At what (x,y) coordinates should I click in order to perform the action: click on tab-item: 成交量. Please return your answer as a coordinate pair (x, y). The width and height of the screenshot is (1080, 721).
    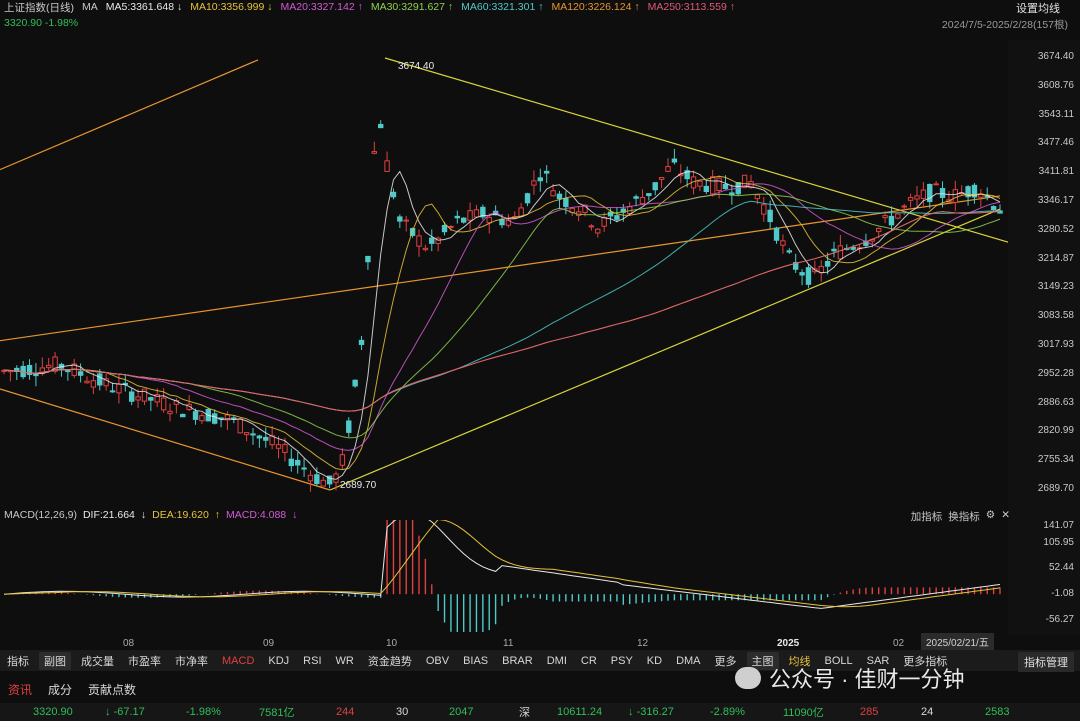
    Looking at the image, I should click on (97, 661).